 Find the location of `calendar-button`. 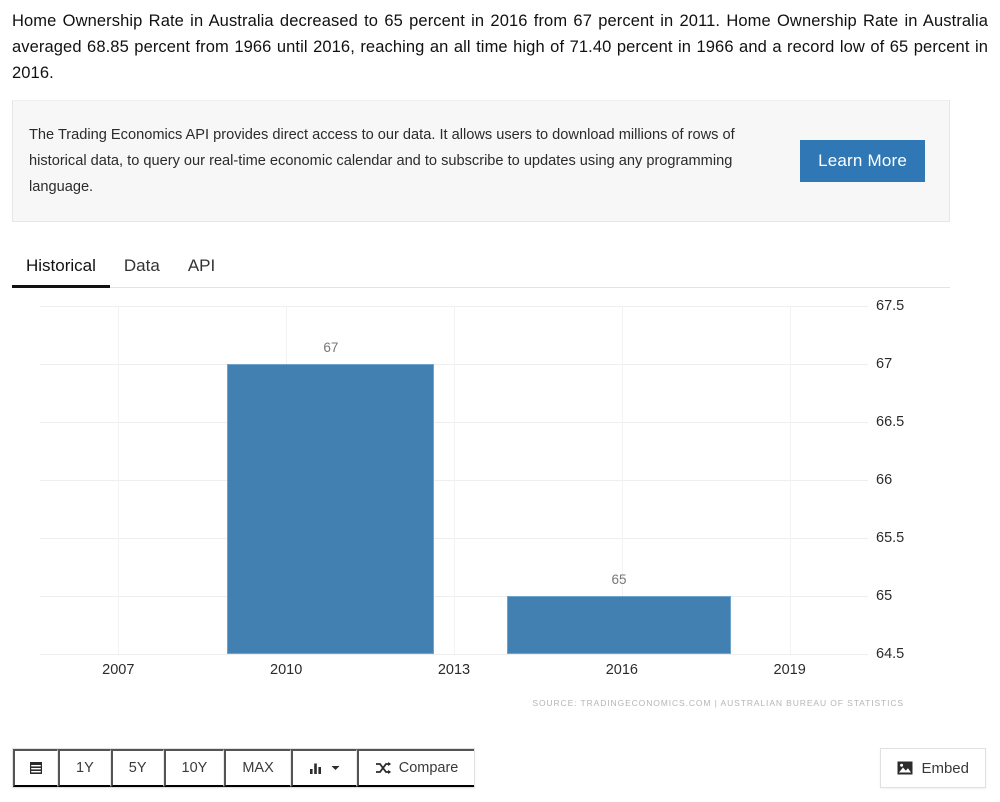

calendar-button is located at coordinates (35, 768).